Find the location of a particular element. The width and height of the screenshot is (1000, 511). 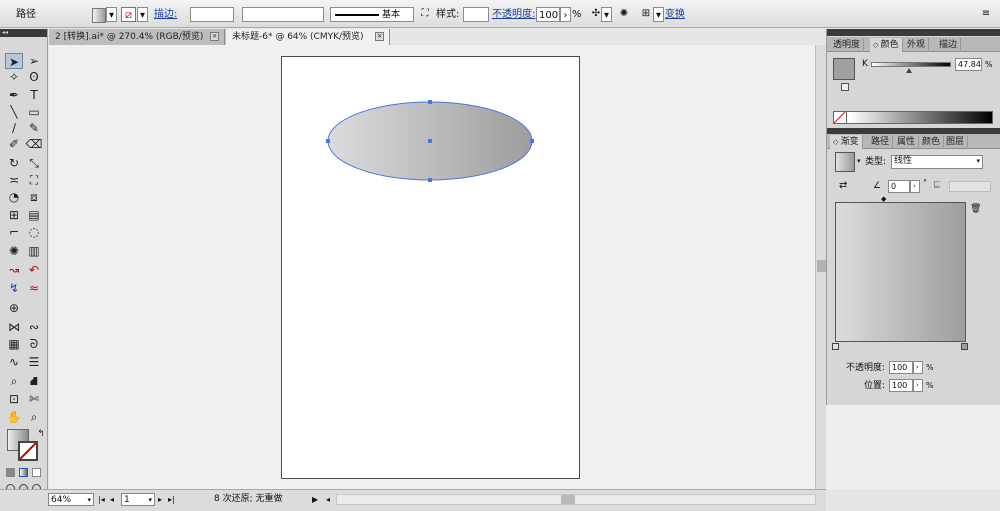

panel-dock-header is located at coordinates (913, 32).